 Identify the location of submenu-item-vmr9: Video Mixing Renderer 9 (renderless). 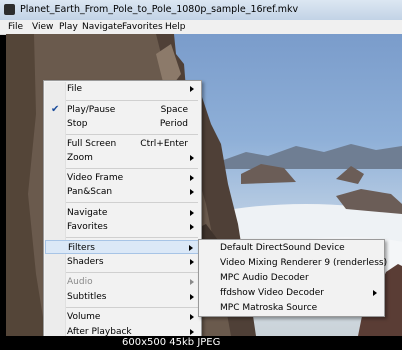
(293, 263).